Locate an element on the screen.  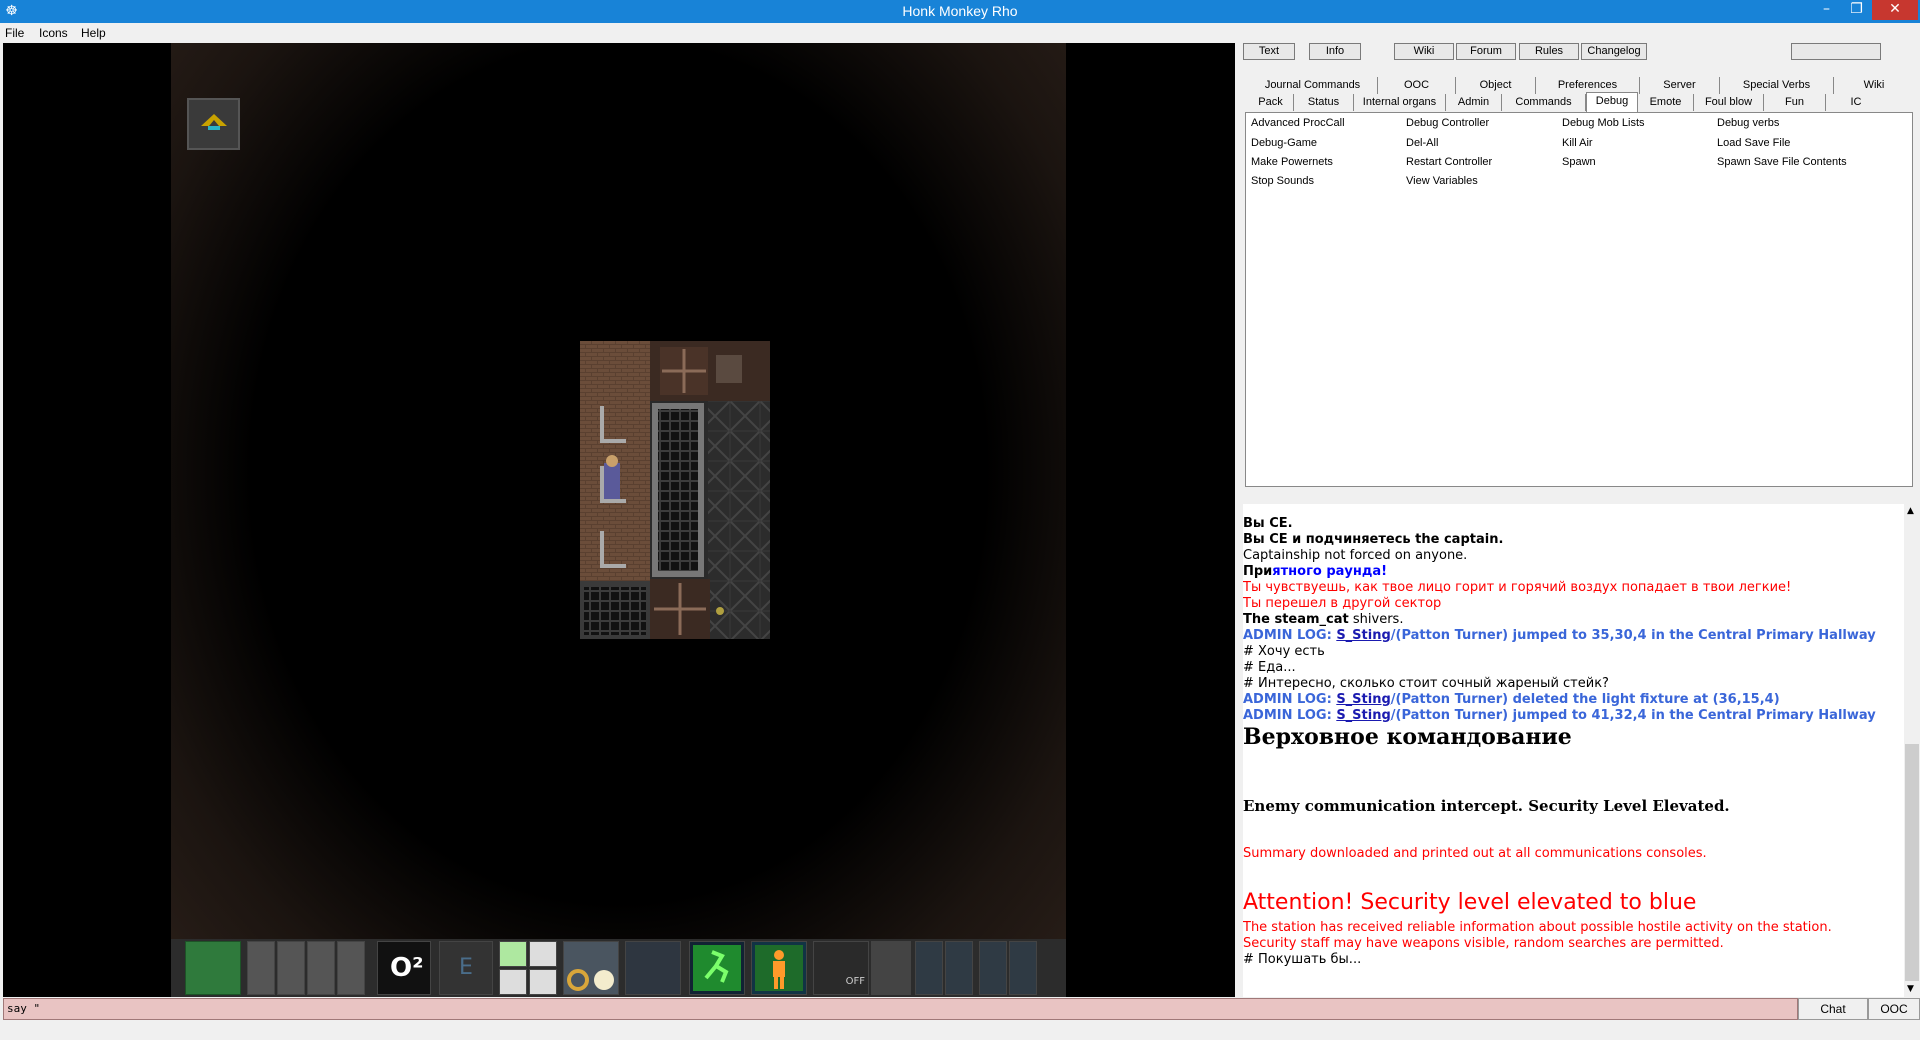
chat-line: Captainship not forced on anyone. is located at coordinates (1355, 555).